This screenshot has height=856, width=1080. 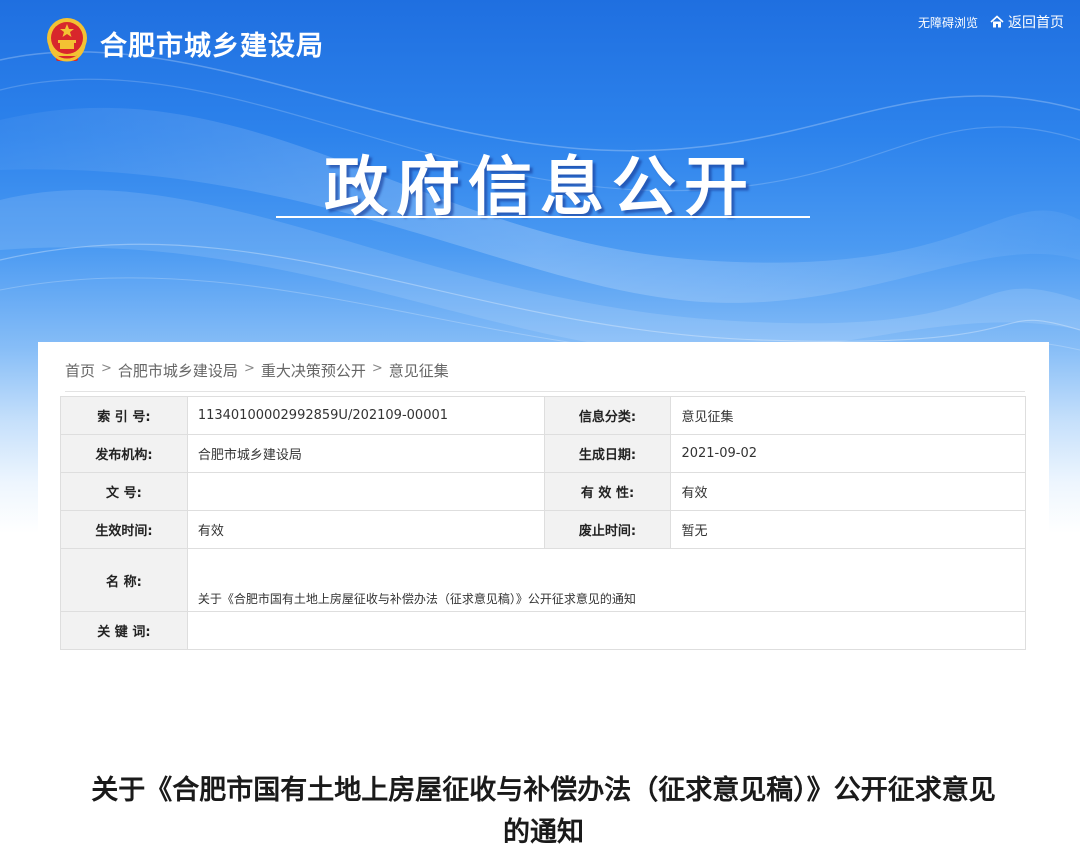 What do you see at coordinates (948, 22) in the screenshot?
I see `accessibility-link: 无障碍浏览` at bounding box center [948, 22].